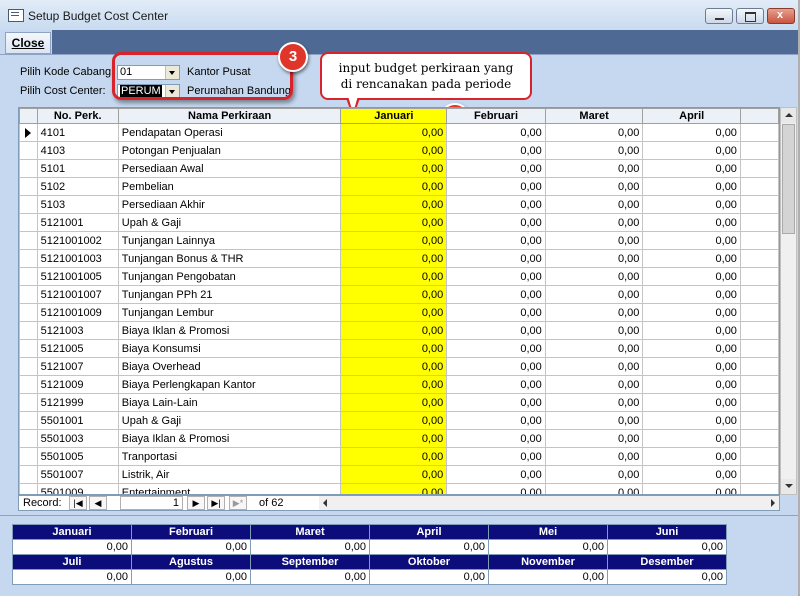 Image resolution: width=809 pixels, height=602 pixels. What do you see at coordinates (229, 366) in the screenshot?
I see `cell-nama-perkiraan: Biaya Overhead` at bounding box center [229, 366].